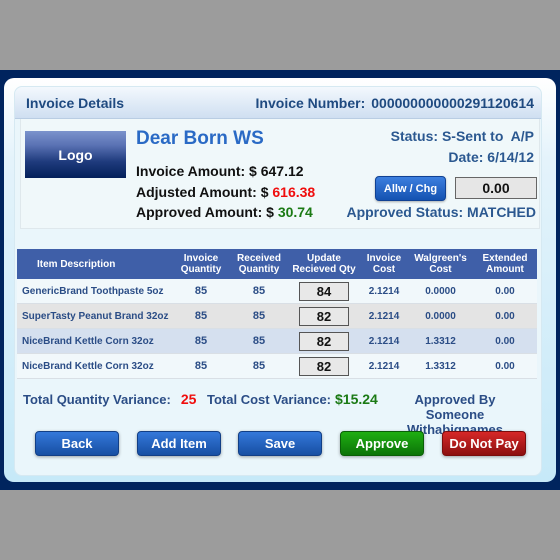  Describe the element at coordinates (259, 258) in the screenshot. I see `col-label: Received` at that location.